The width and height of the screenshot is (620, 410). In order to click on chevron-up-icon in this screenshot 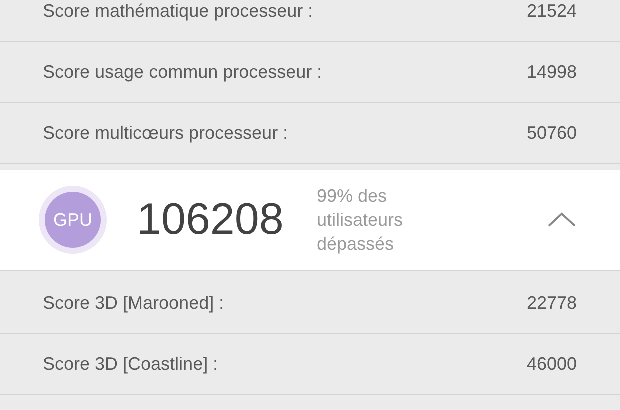, I will do `click(562, 220)`.